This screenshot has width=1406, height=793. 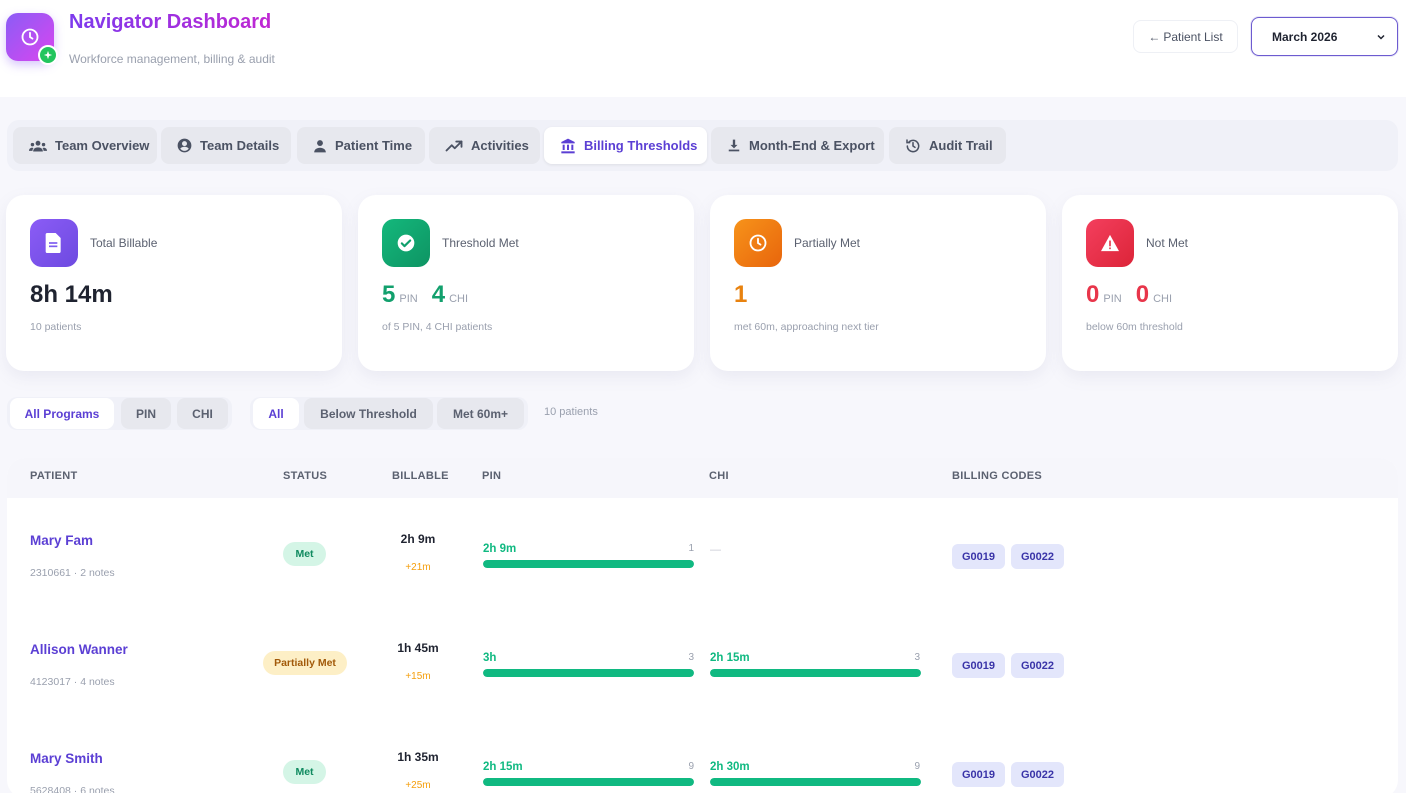 I want to click on patient-name-link: Mary Fam, so click(x=61, y=540).